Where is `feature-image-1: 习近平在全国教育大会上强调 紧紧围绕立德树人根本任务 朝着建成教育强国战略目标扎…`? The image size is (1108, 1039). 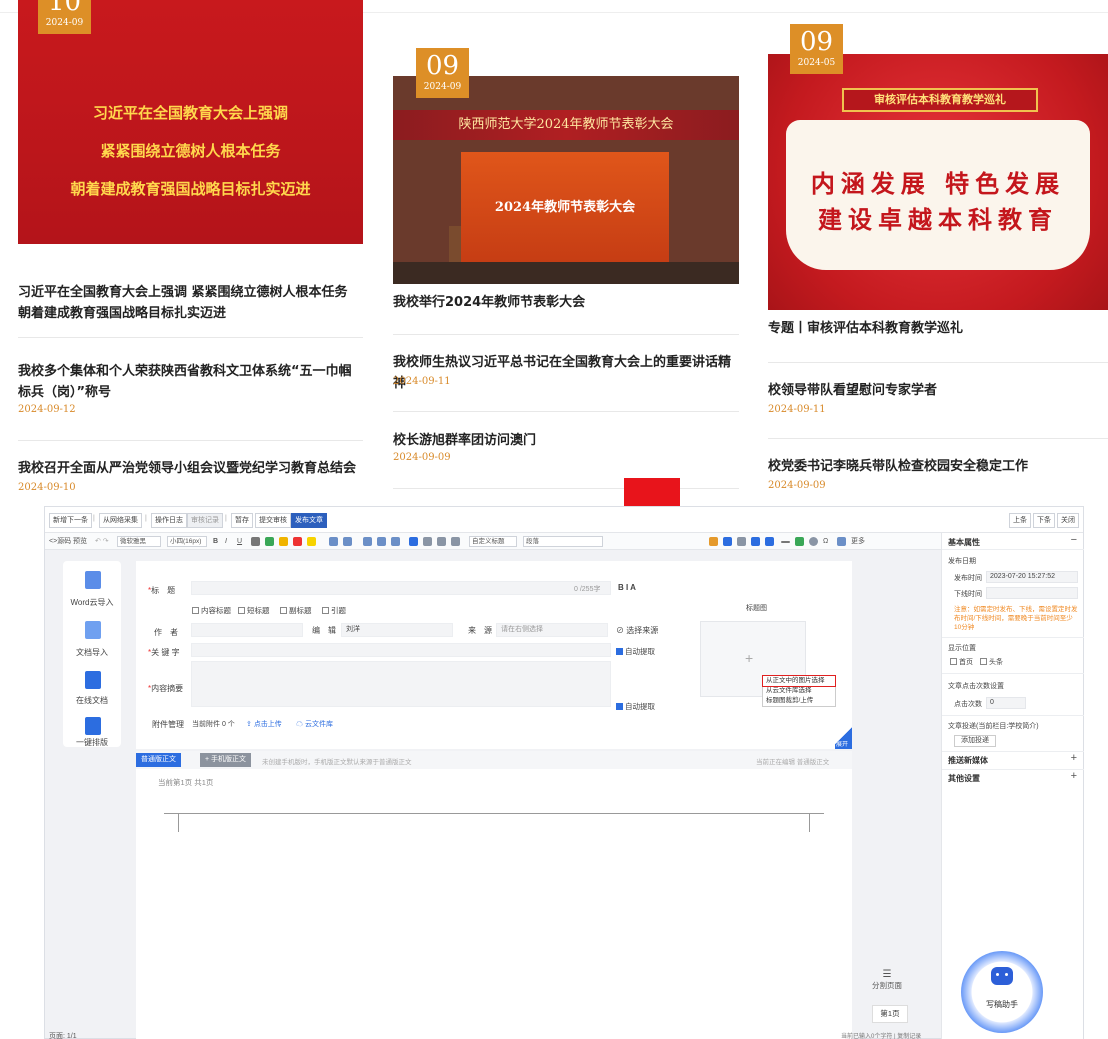 feature-image-1: 习近平在全国教育大会上强调 紧紧围绕立德树人根本任务 朝着建成教育强国战略目标扎… is located at coordinates (190, 122).